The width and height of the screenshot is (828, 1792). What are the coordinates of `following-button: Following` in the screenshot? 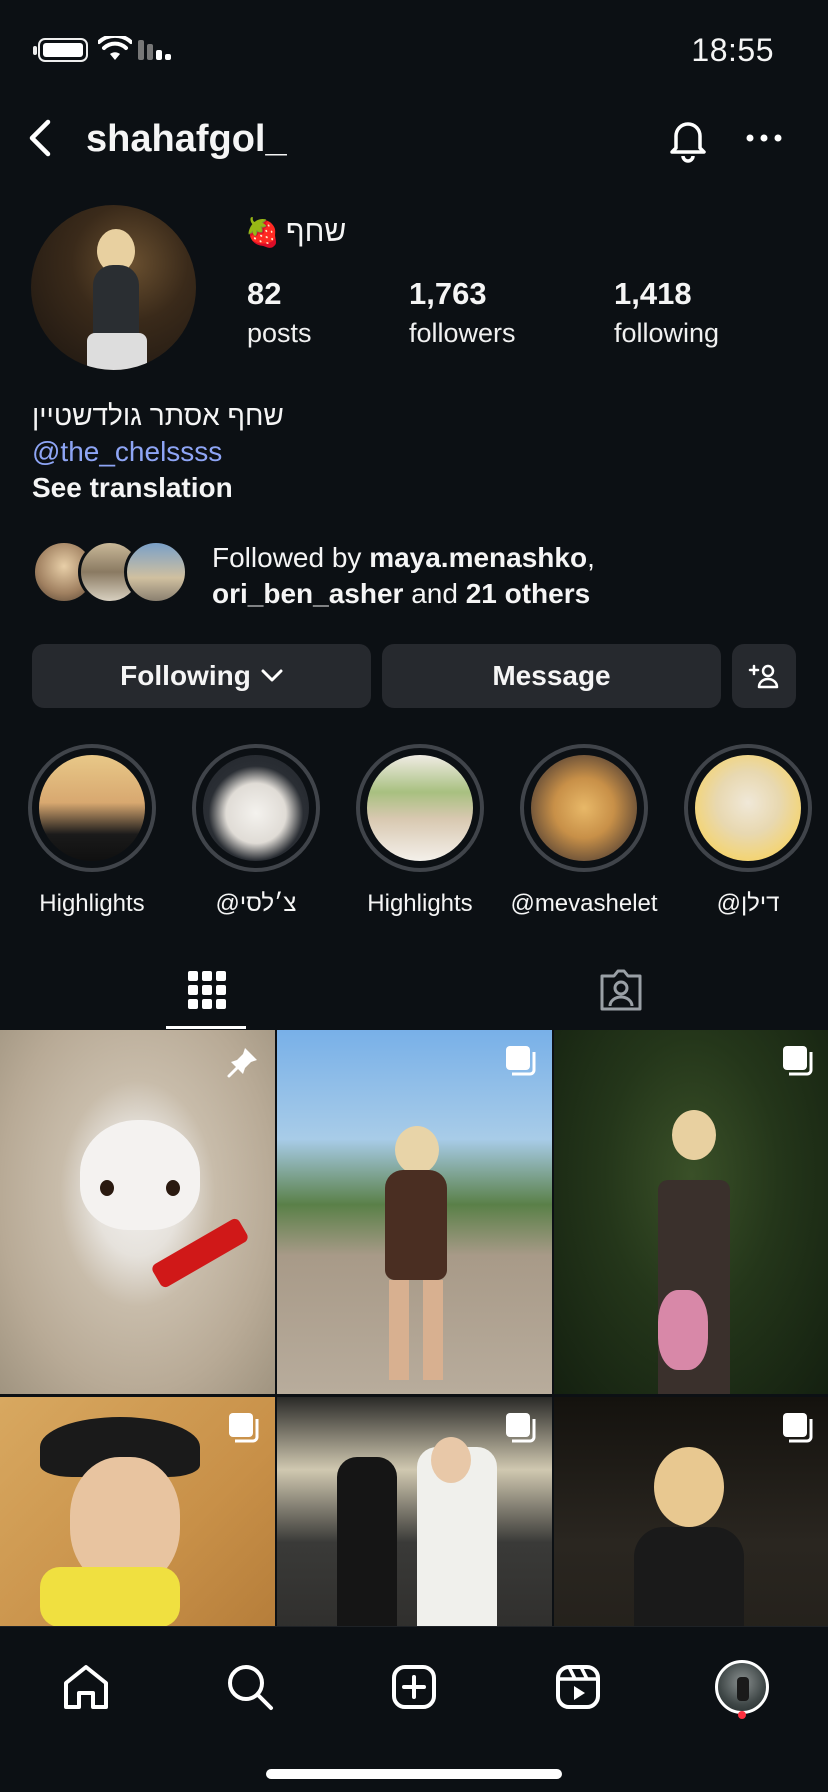 It's located at (201, 676).